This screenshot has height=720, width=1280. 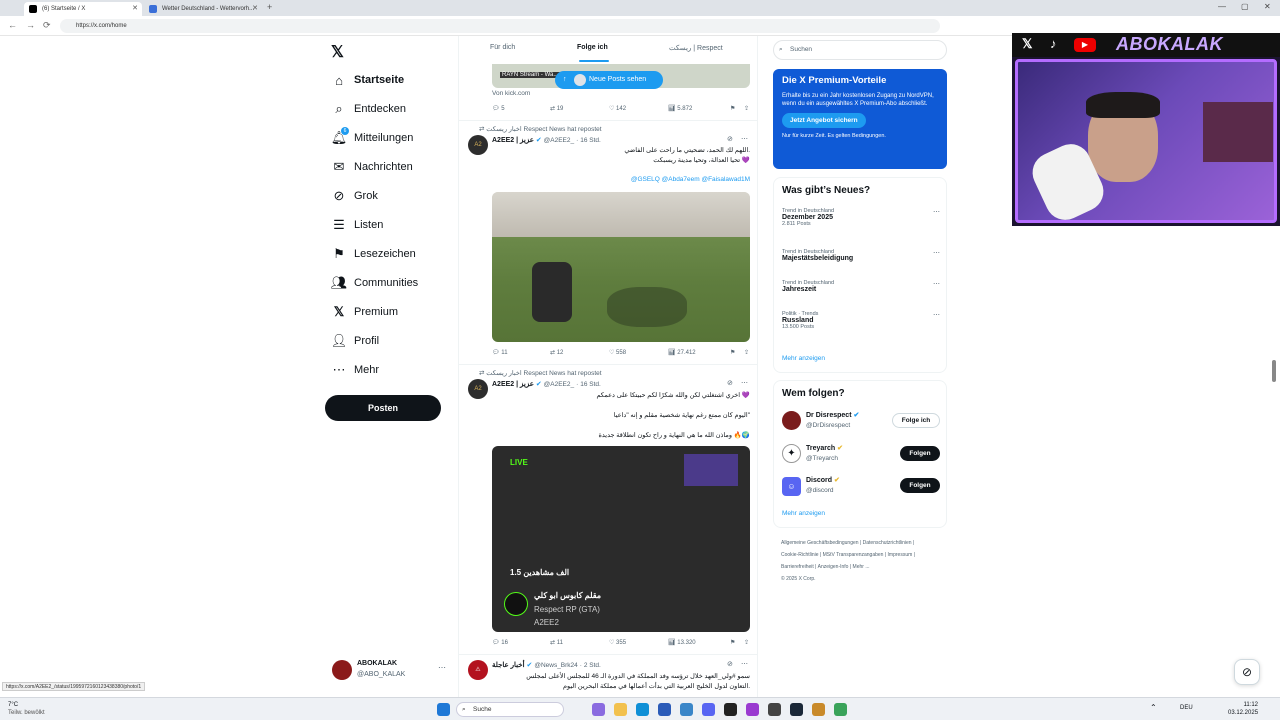 I want to click on sidebar-item-premium: 𝕏 Premium, so click(x=364, y=312).